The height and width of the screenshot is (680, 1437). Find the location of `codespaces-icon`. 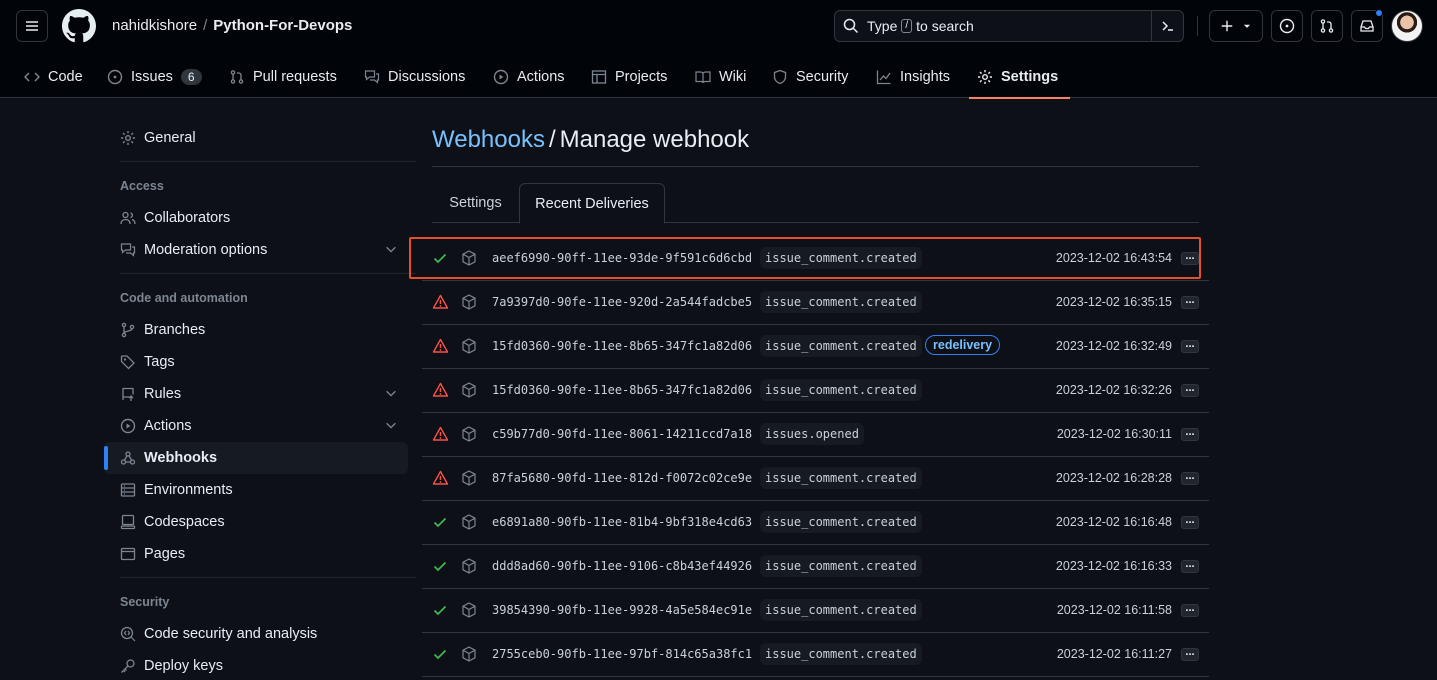

codespaces-icon is located at coordinates (128, 522).